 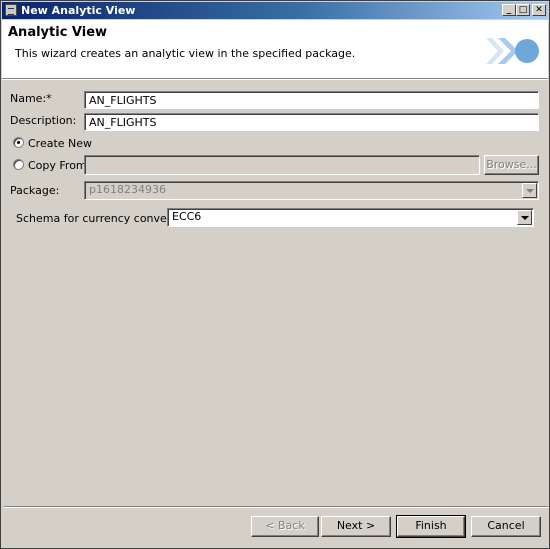 I want to click on create-new-radio, so click(x=18, y=142).